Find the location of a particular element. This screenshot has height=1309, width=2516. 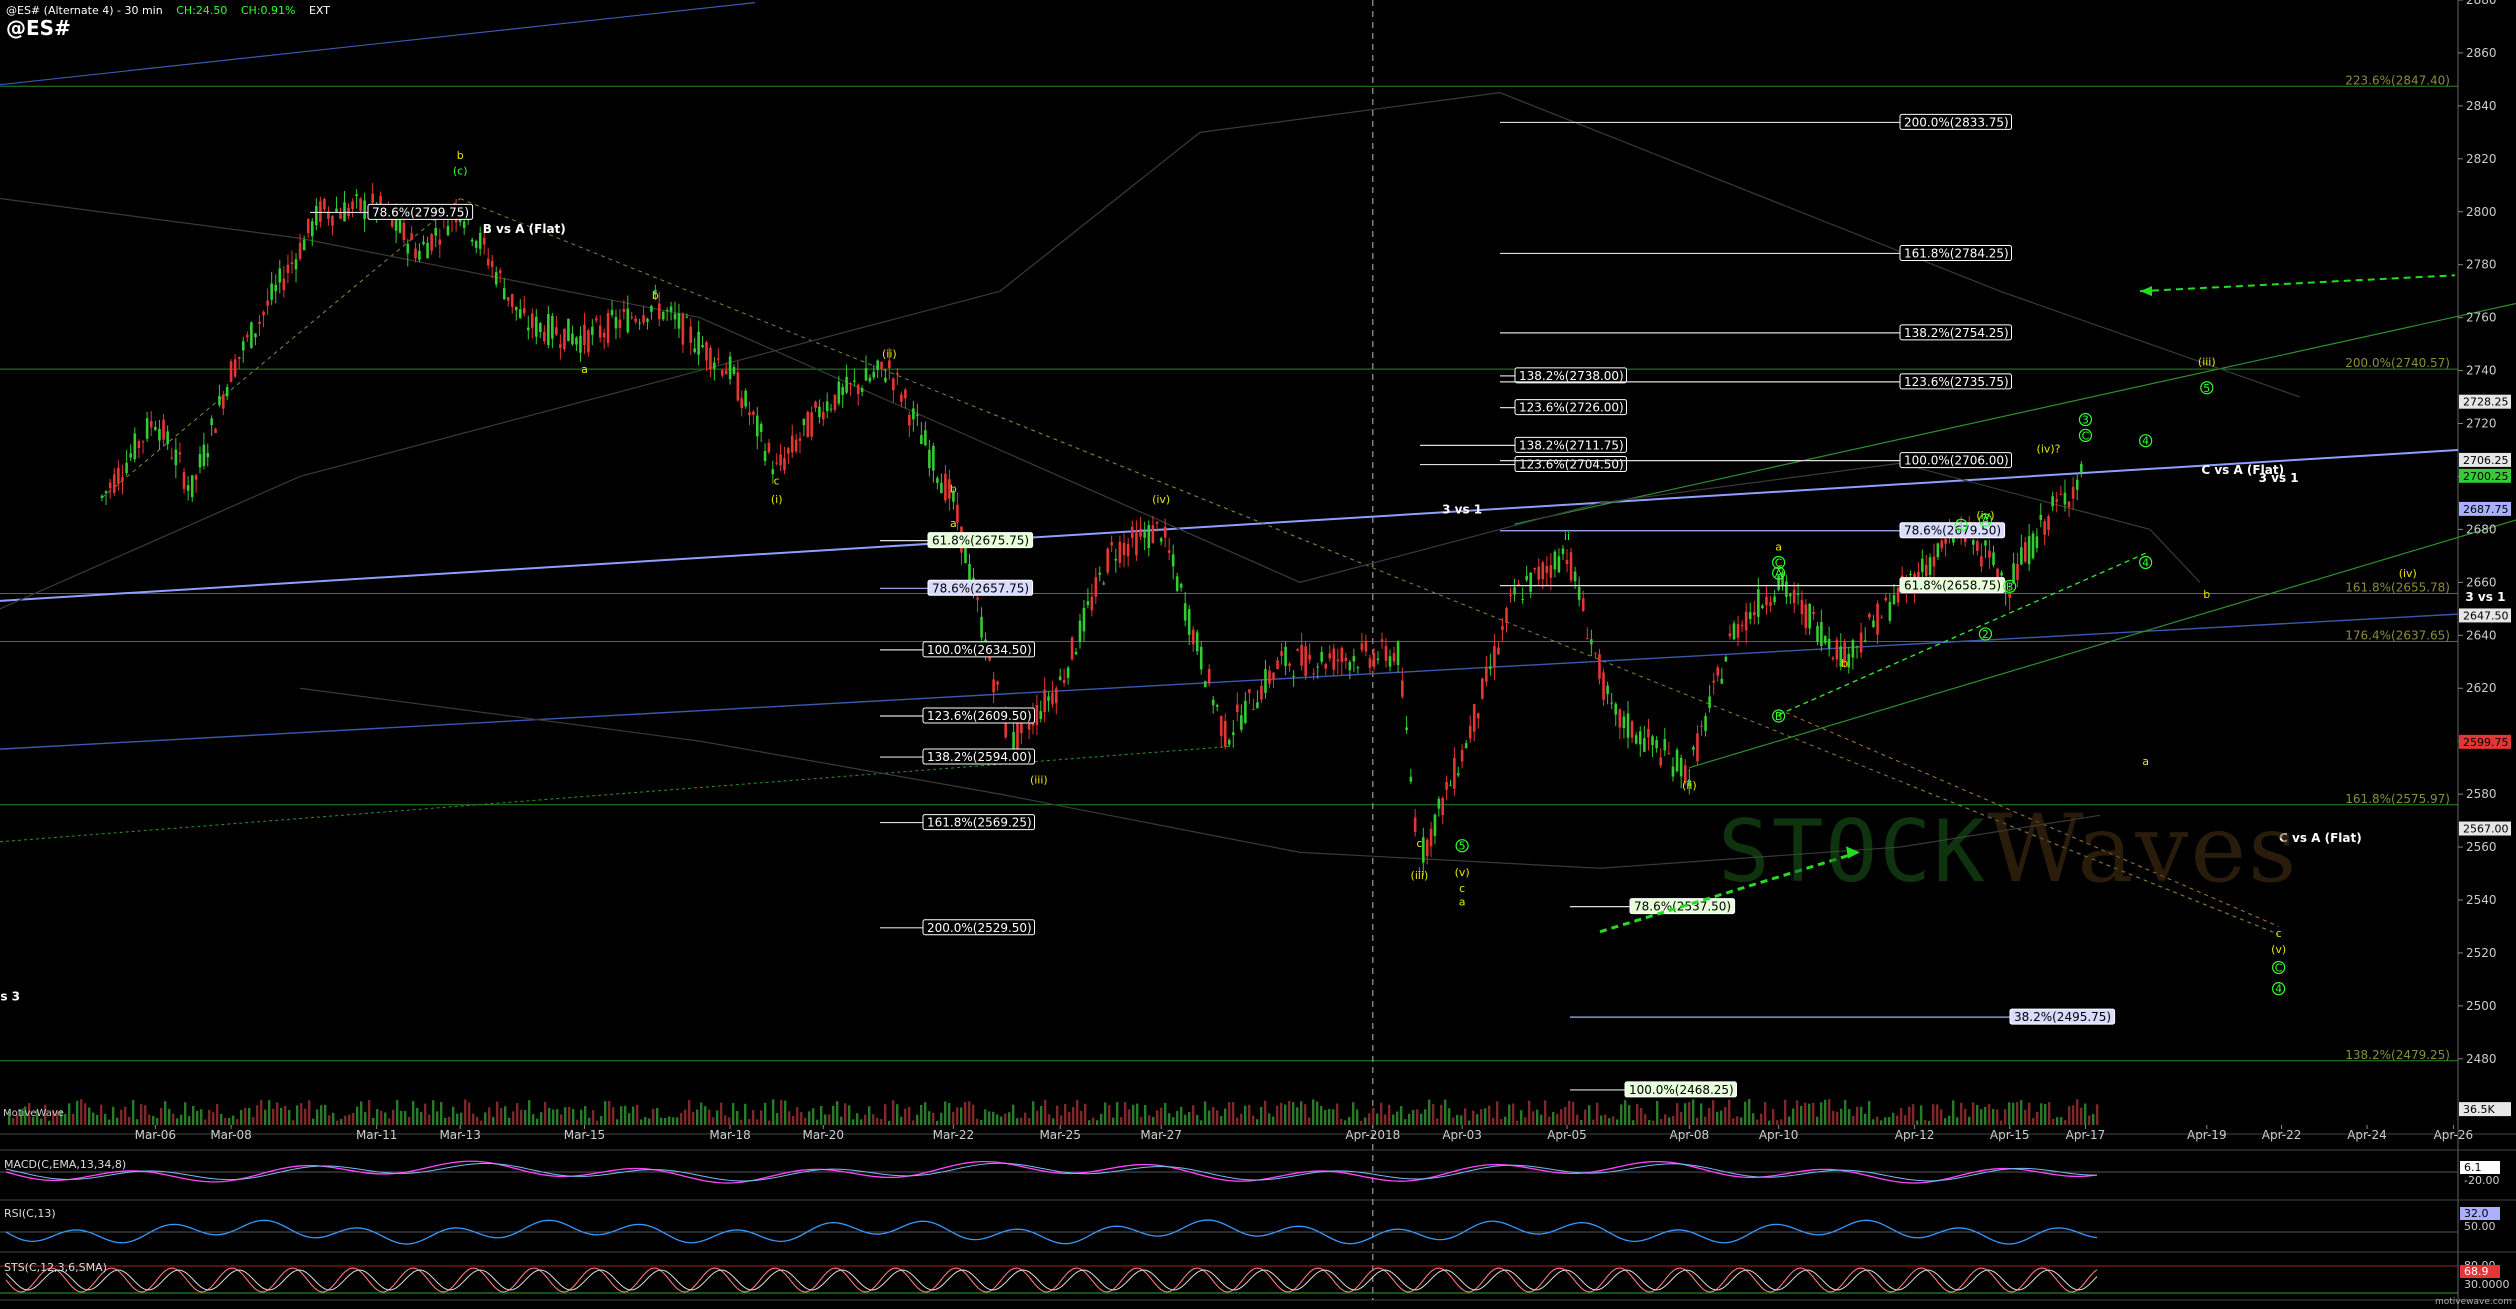

price-marker-label: 2567.00 is located at coordinates (2486, 829).